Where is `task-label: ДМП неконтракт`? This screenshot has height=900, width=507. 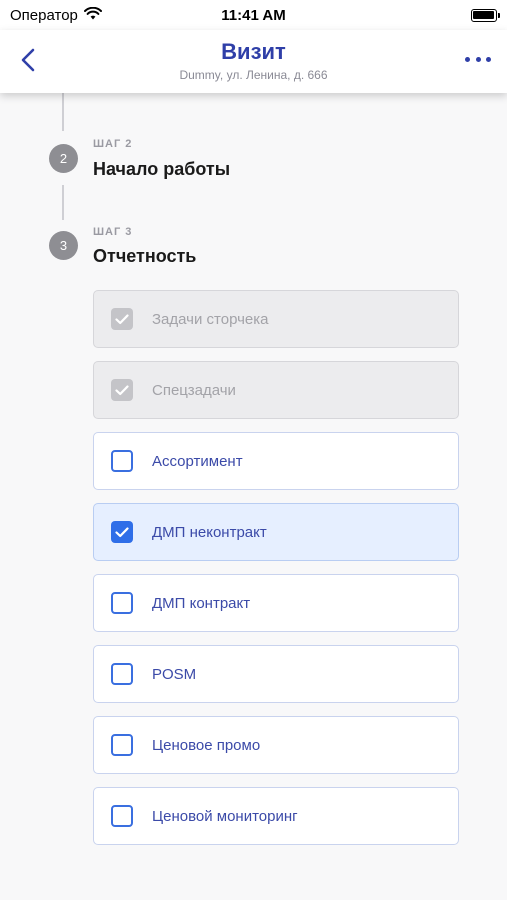 task-label: ДМП неконтракт is located at coordinates (209, 532).